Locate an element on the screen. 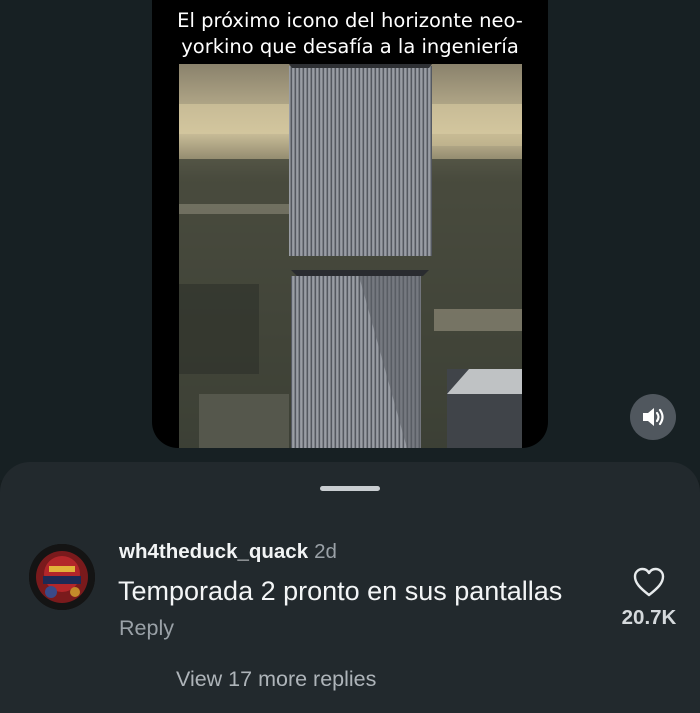 This screenshot has width=700, height=713. sound-toggle-button is located at coordinates (653, 417).